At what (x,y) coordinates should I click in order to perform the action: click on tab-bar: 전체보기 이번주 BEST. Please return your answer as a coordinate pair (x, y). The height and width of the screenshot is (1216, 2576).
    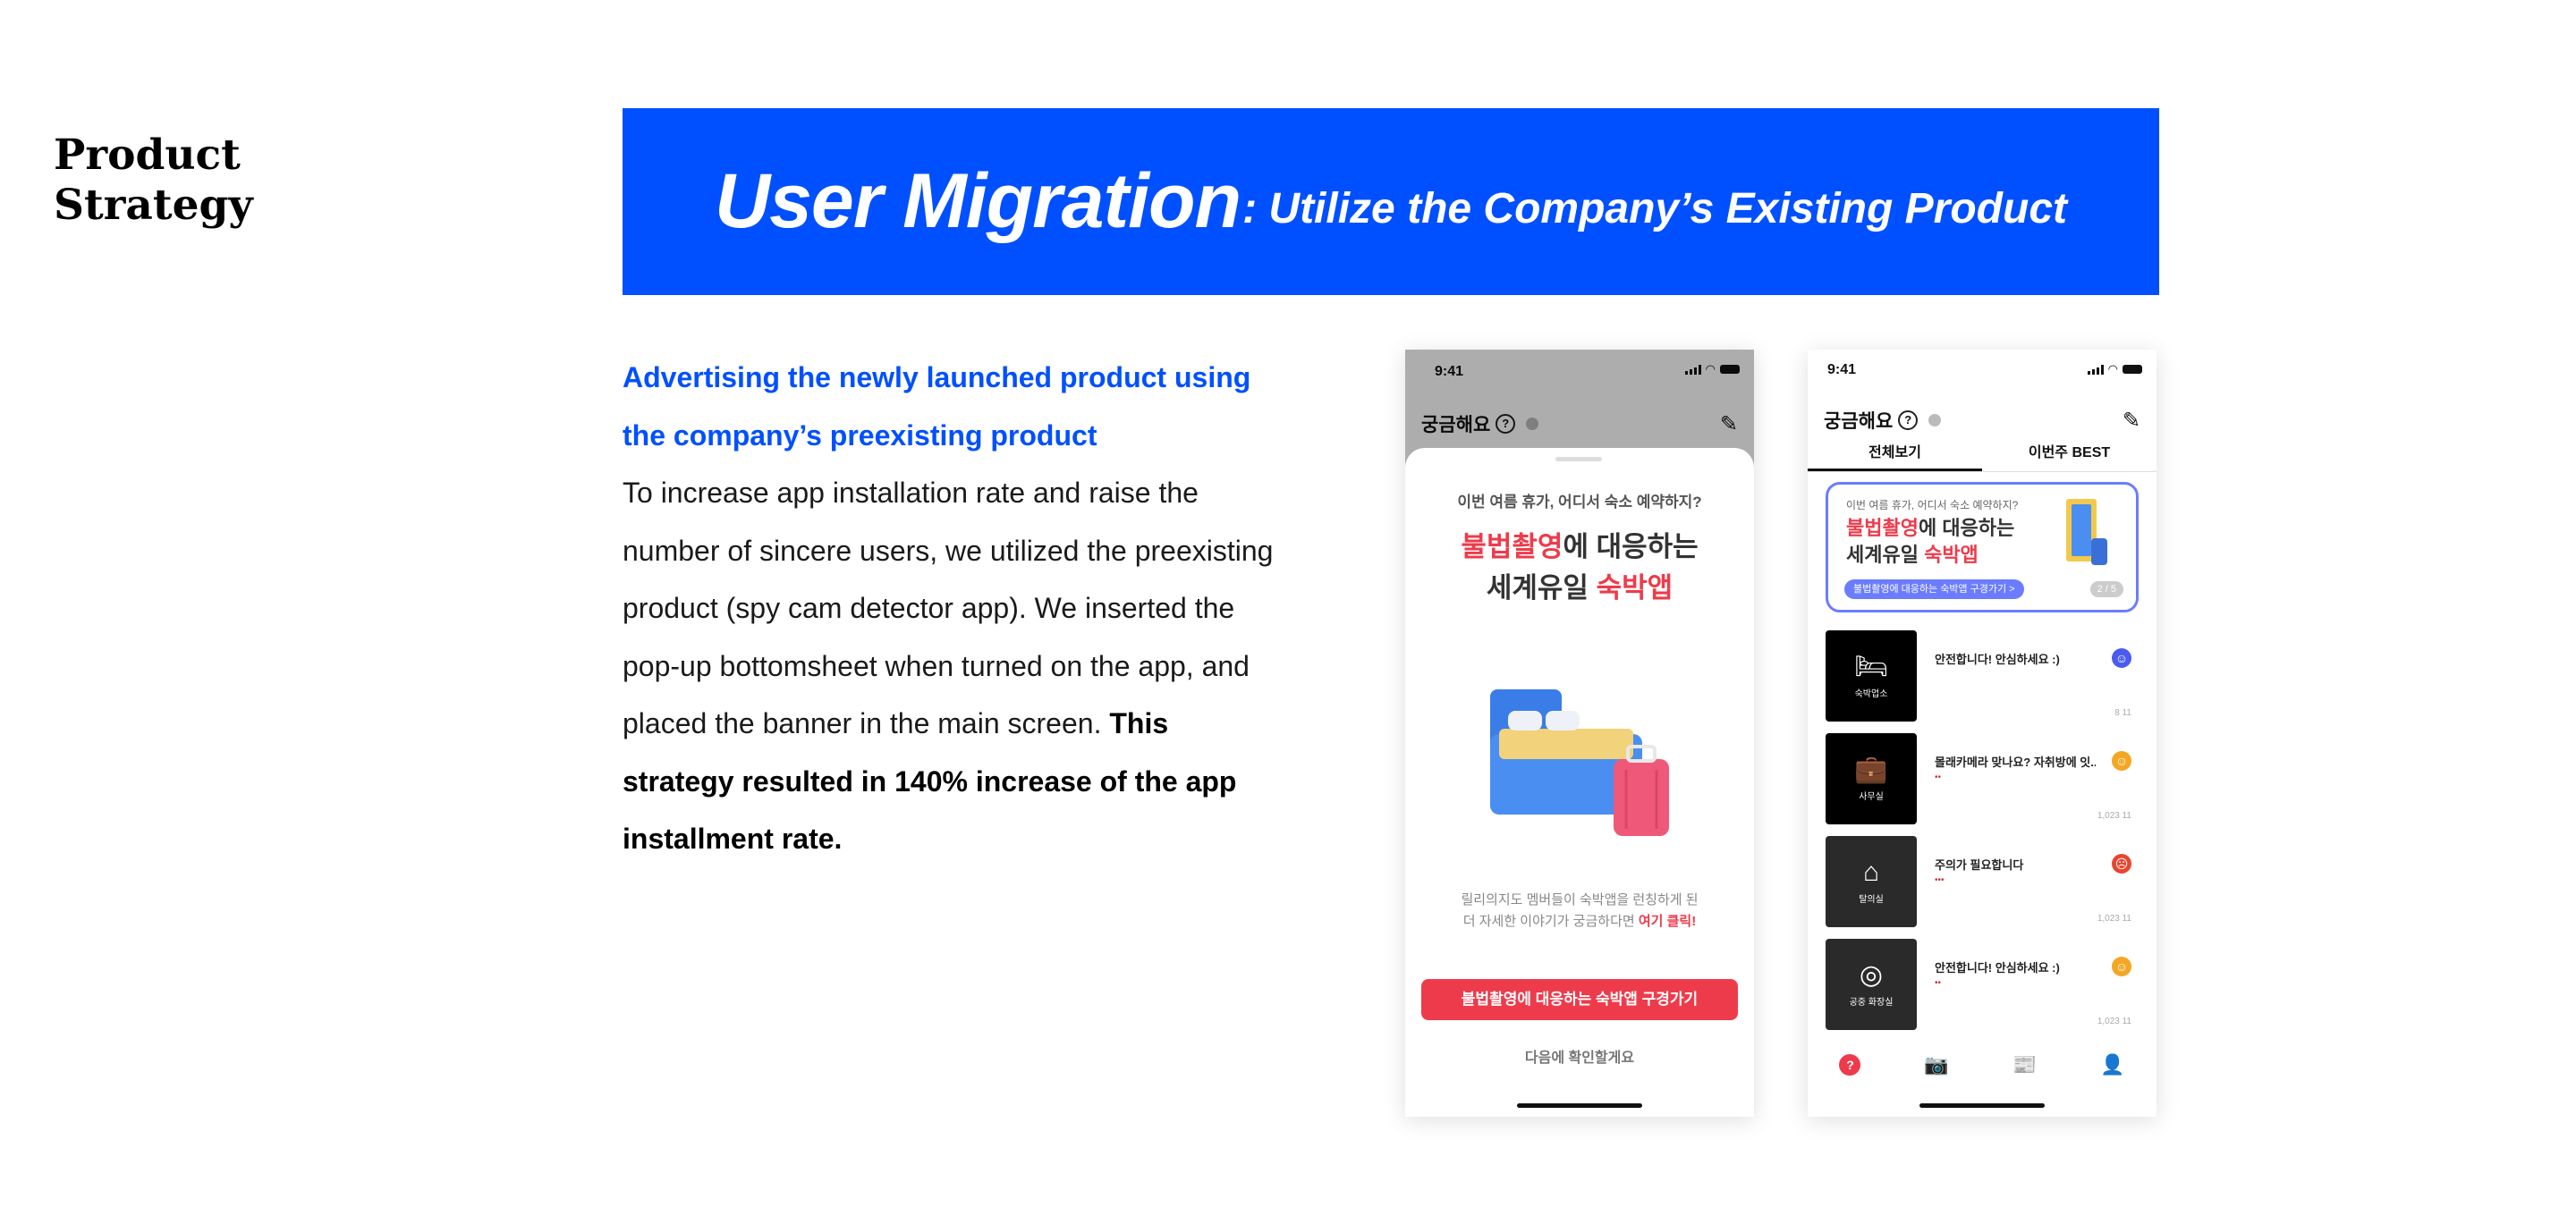
    Looking at the image, I should click on (1982, 453).